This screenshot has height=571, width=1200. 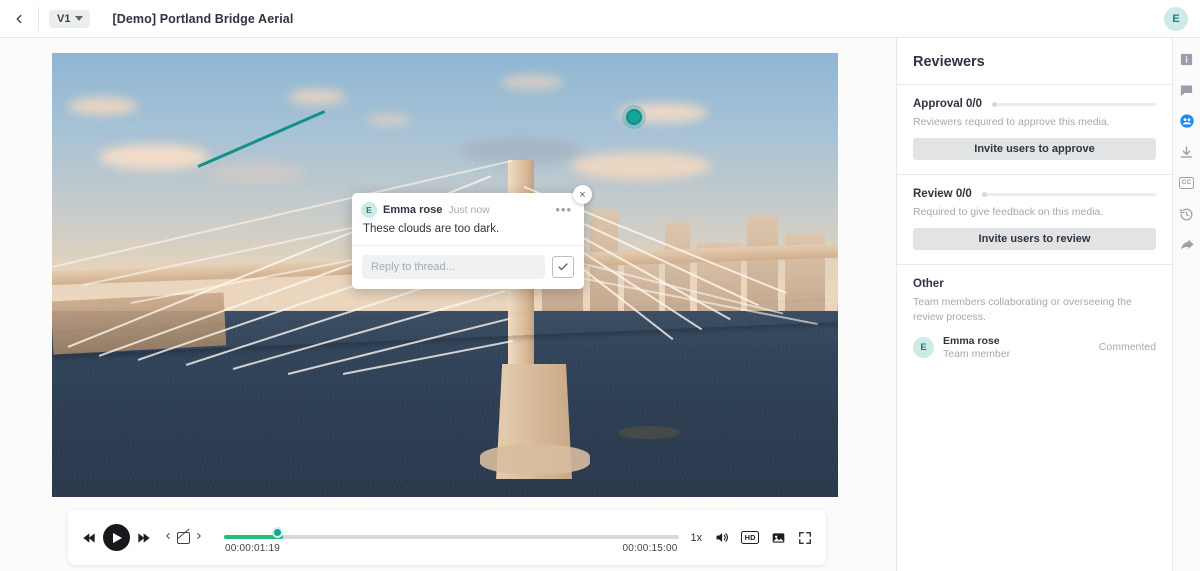 I want to click on hd-badge: HD, so click(x=750, y=537).